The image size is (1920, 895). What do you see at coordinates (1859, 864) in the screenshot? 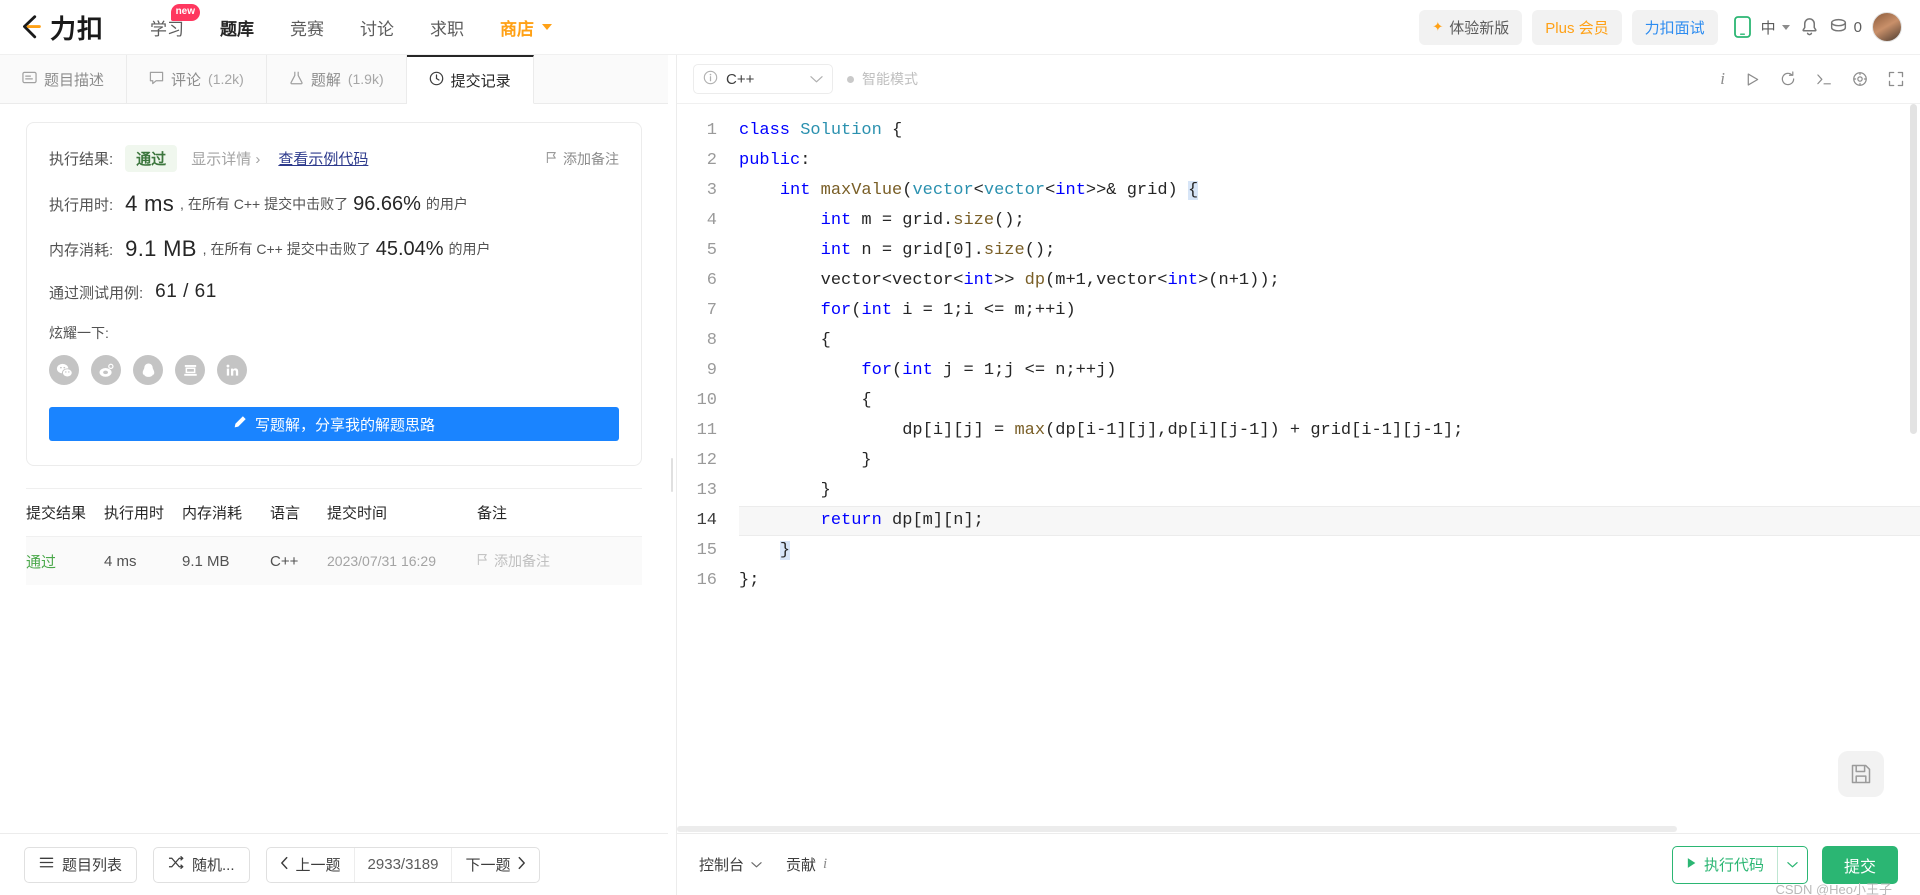
I see `submit-button: 提交` at bounding box center [1859, 864].